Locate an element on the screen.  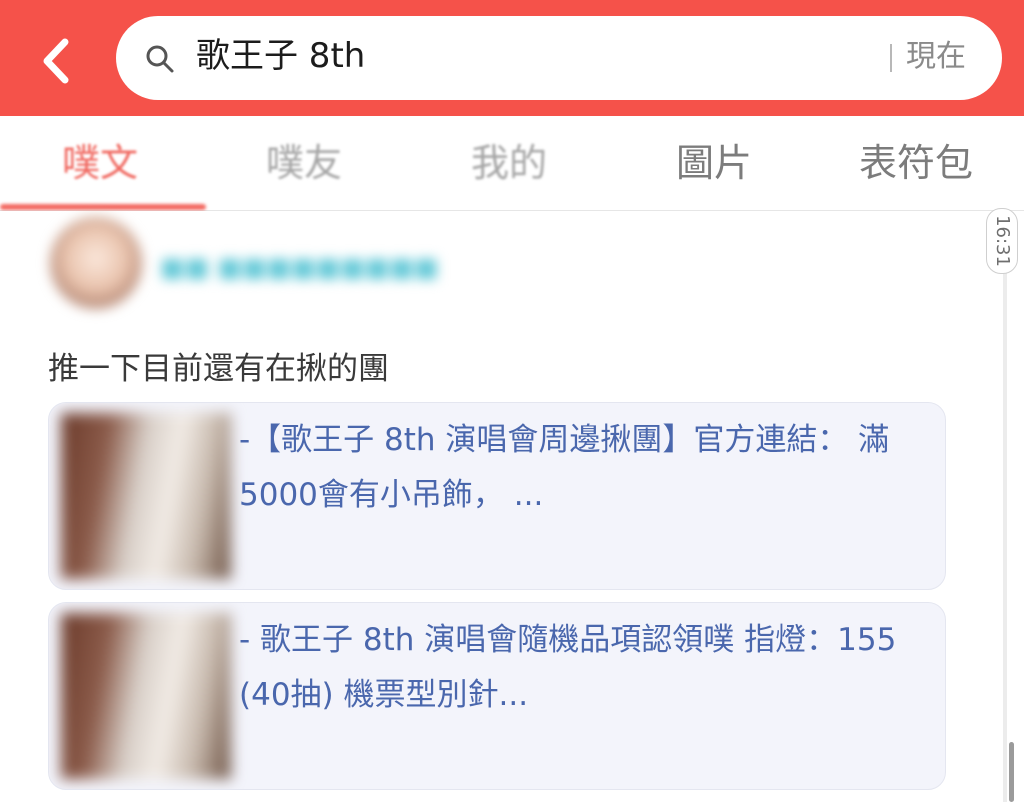
search-input-value: 歌王子 8th is located at coordinates (280, 56).